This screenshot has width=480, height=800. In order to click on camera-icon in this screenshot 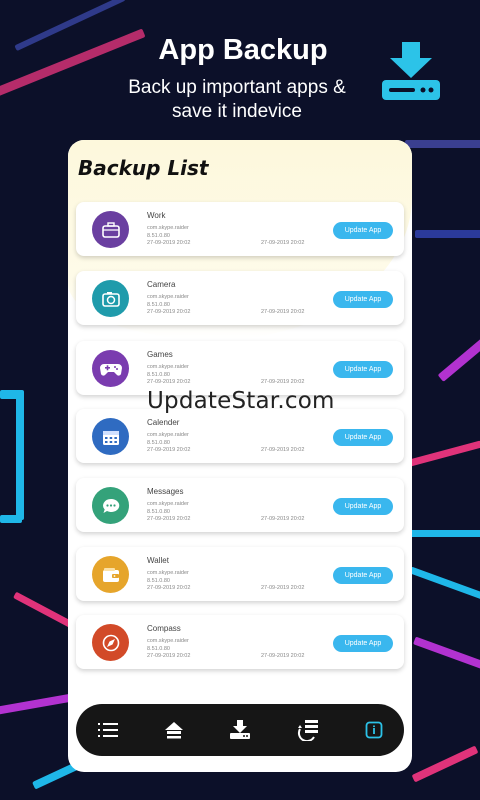, I will do `click(110, 299)`.